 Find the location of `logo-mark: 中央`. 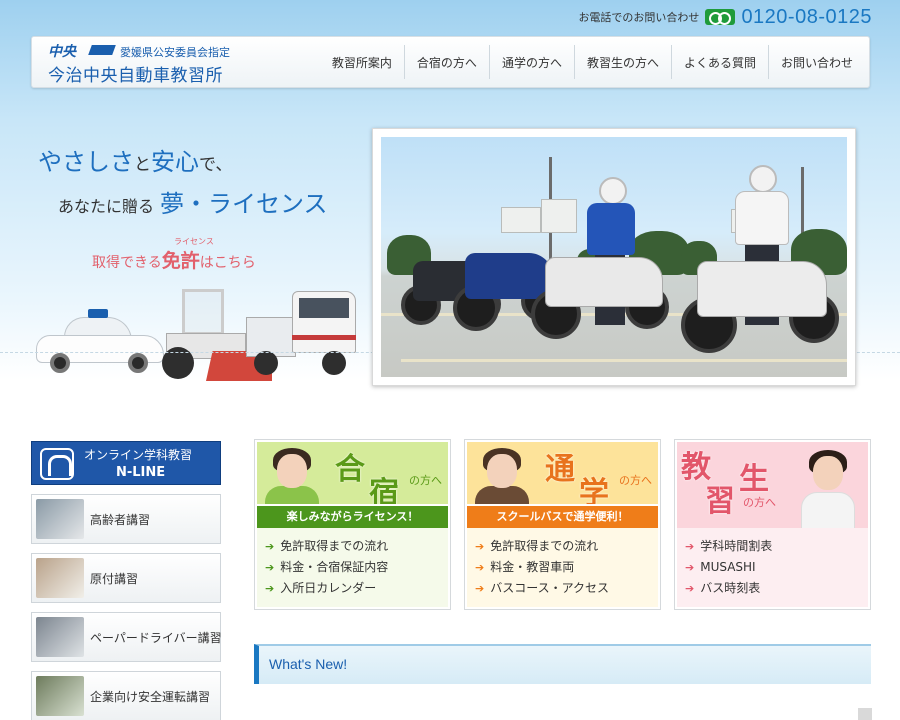

logo-mark: 中央 is located at coordinates (62, 52).